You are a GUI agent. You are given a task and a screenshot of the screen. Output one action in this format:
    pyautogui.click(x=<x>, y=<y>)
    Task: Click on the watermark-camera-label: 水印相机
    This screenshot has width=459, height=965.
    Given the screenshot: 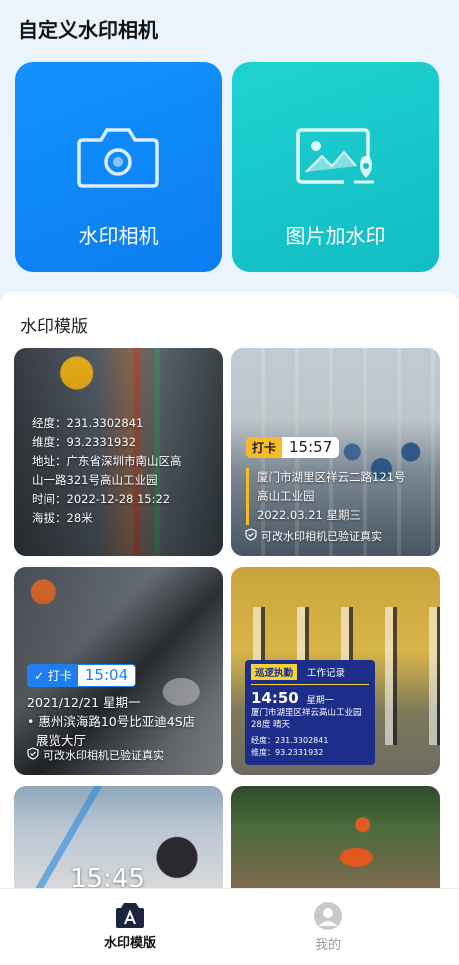 What is the action you would take?
    pyautogui.click(x=118, y=236)
    